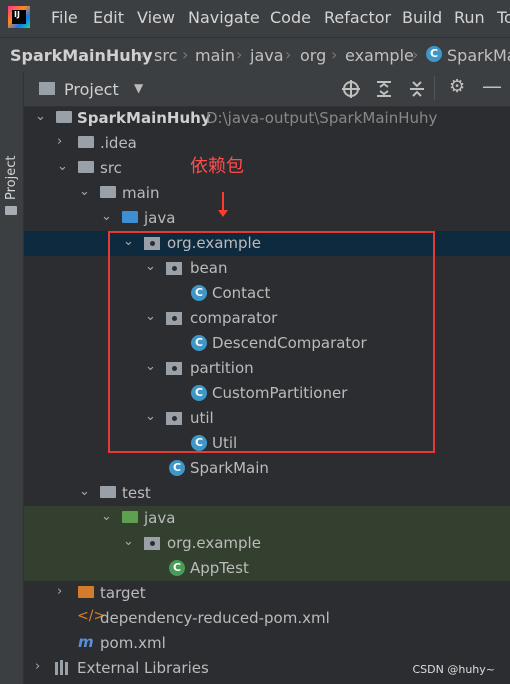 This screenshot has height=684, width=510. Describe the element at coordinates (152, 543) in the screenshot. I see `package-icon` at that location.